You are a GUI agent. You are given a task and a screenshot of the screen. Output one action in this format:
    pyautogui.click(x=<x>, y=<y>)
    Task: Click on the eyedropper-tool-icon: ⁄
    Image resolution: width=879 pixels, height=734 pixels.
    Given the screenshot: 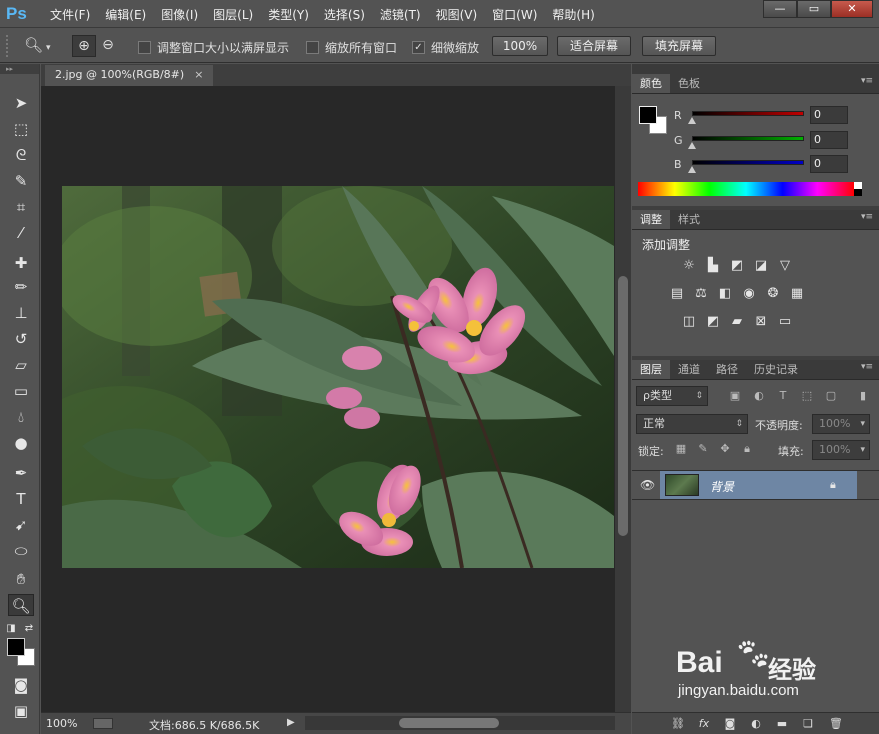 What is the action you would take?
    pyautogui.click(x=21, y=233)
    